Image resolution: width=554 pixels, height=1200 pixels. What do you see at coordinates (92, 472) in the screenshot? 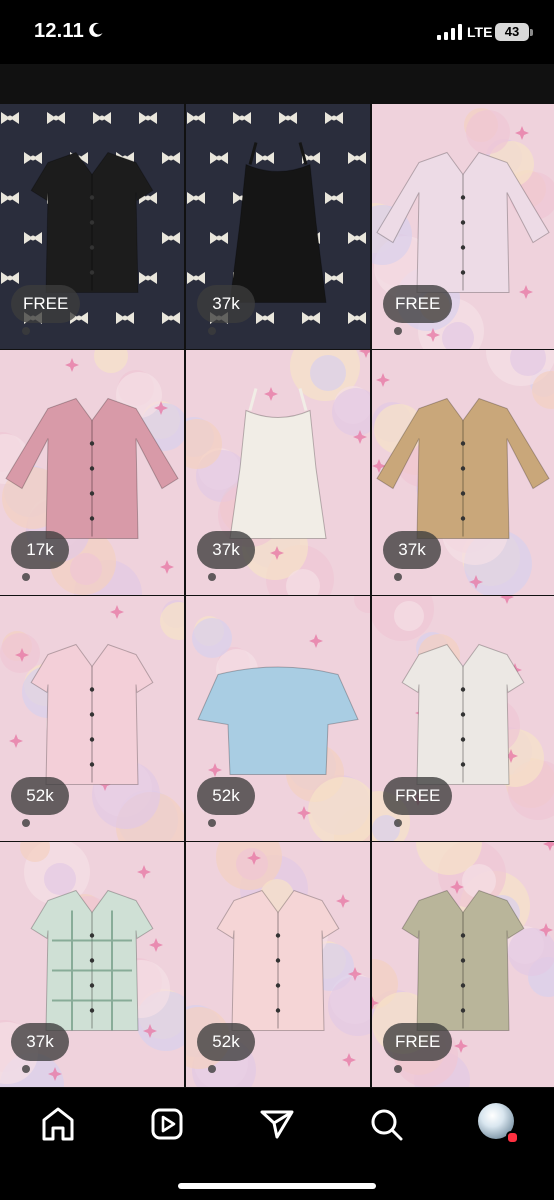
I see `grid-post: 17k` at bounding box center [92, 472].